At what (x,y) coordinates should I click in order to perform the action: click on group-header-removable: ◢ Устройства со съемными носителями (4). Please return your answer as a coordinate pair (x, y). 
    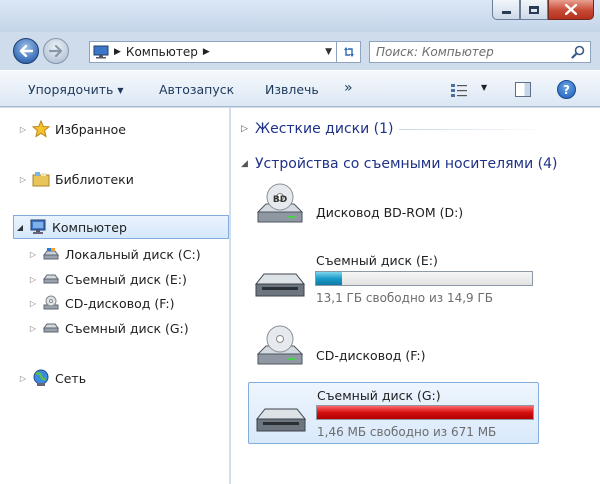
    Looking at the image, I should click on (399, 164).